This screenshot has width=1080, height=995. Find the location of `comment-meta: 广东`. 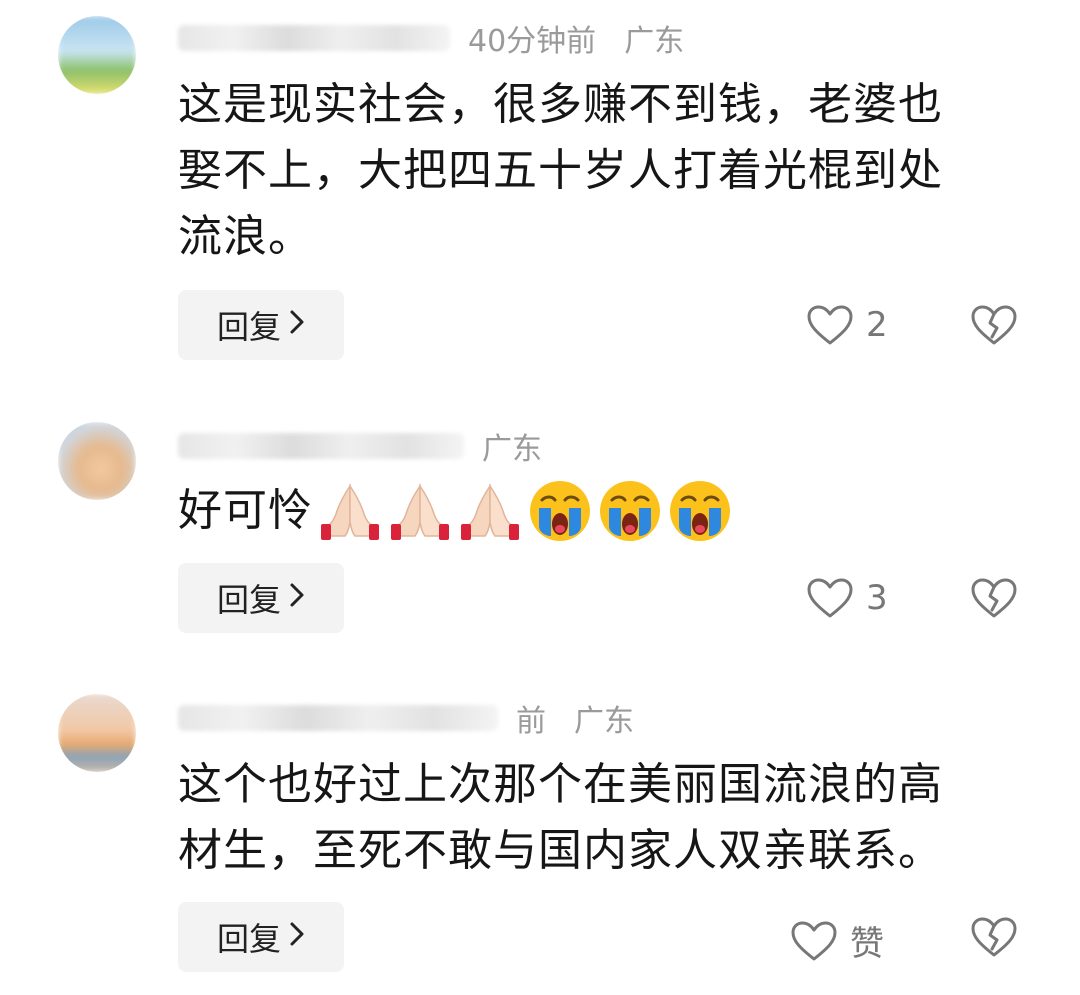

comment-meta: 广东 is located at coordinates (360, 446).